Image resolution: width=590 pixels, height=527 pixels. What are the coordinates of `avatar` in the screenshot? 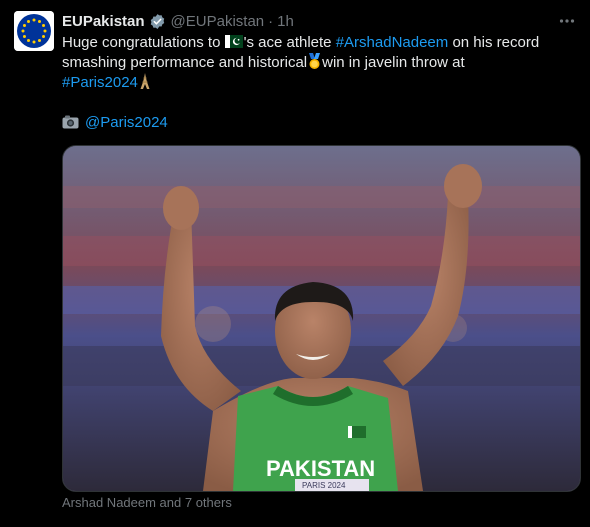 It's located at (34, 31).